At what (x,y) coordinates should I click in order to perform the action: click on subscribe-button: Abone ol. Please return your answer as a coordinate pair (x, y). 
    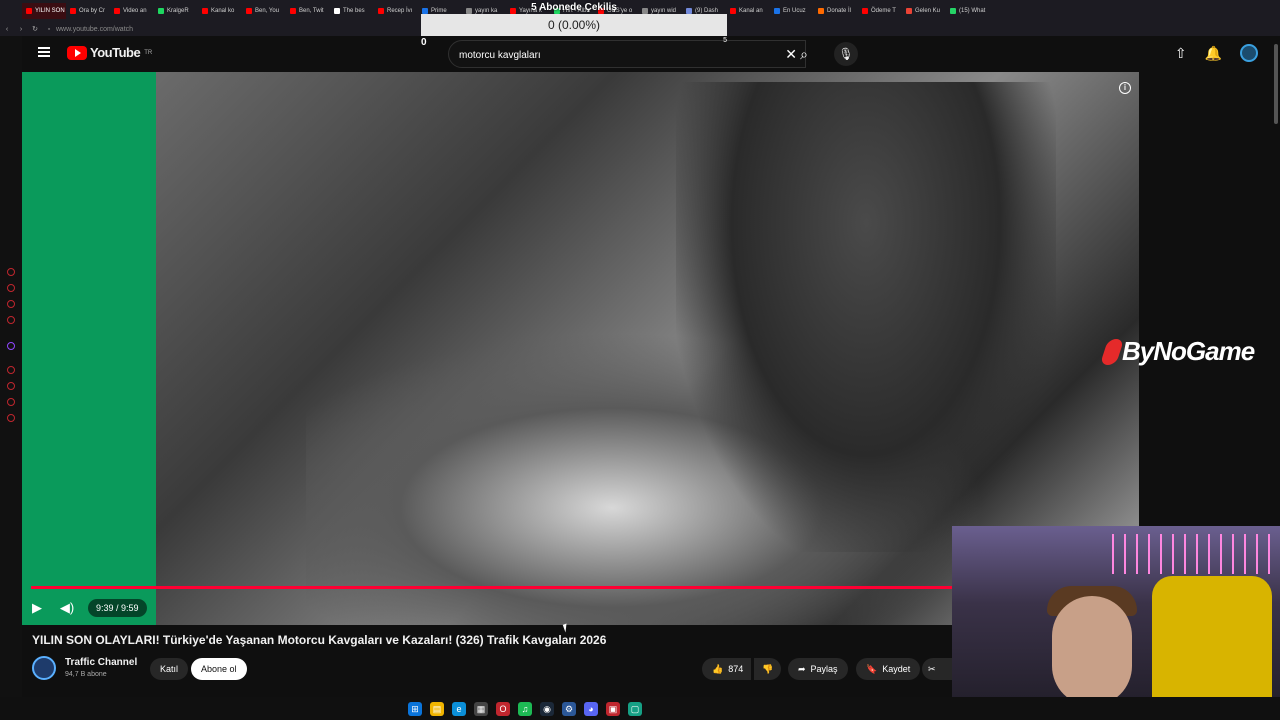
    Looking at the image, I should click on (219, 669).